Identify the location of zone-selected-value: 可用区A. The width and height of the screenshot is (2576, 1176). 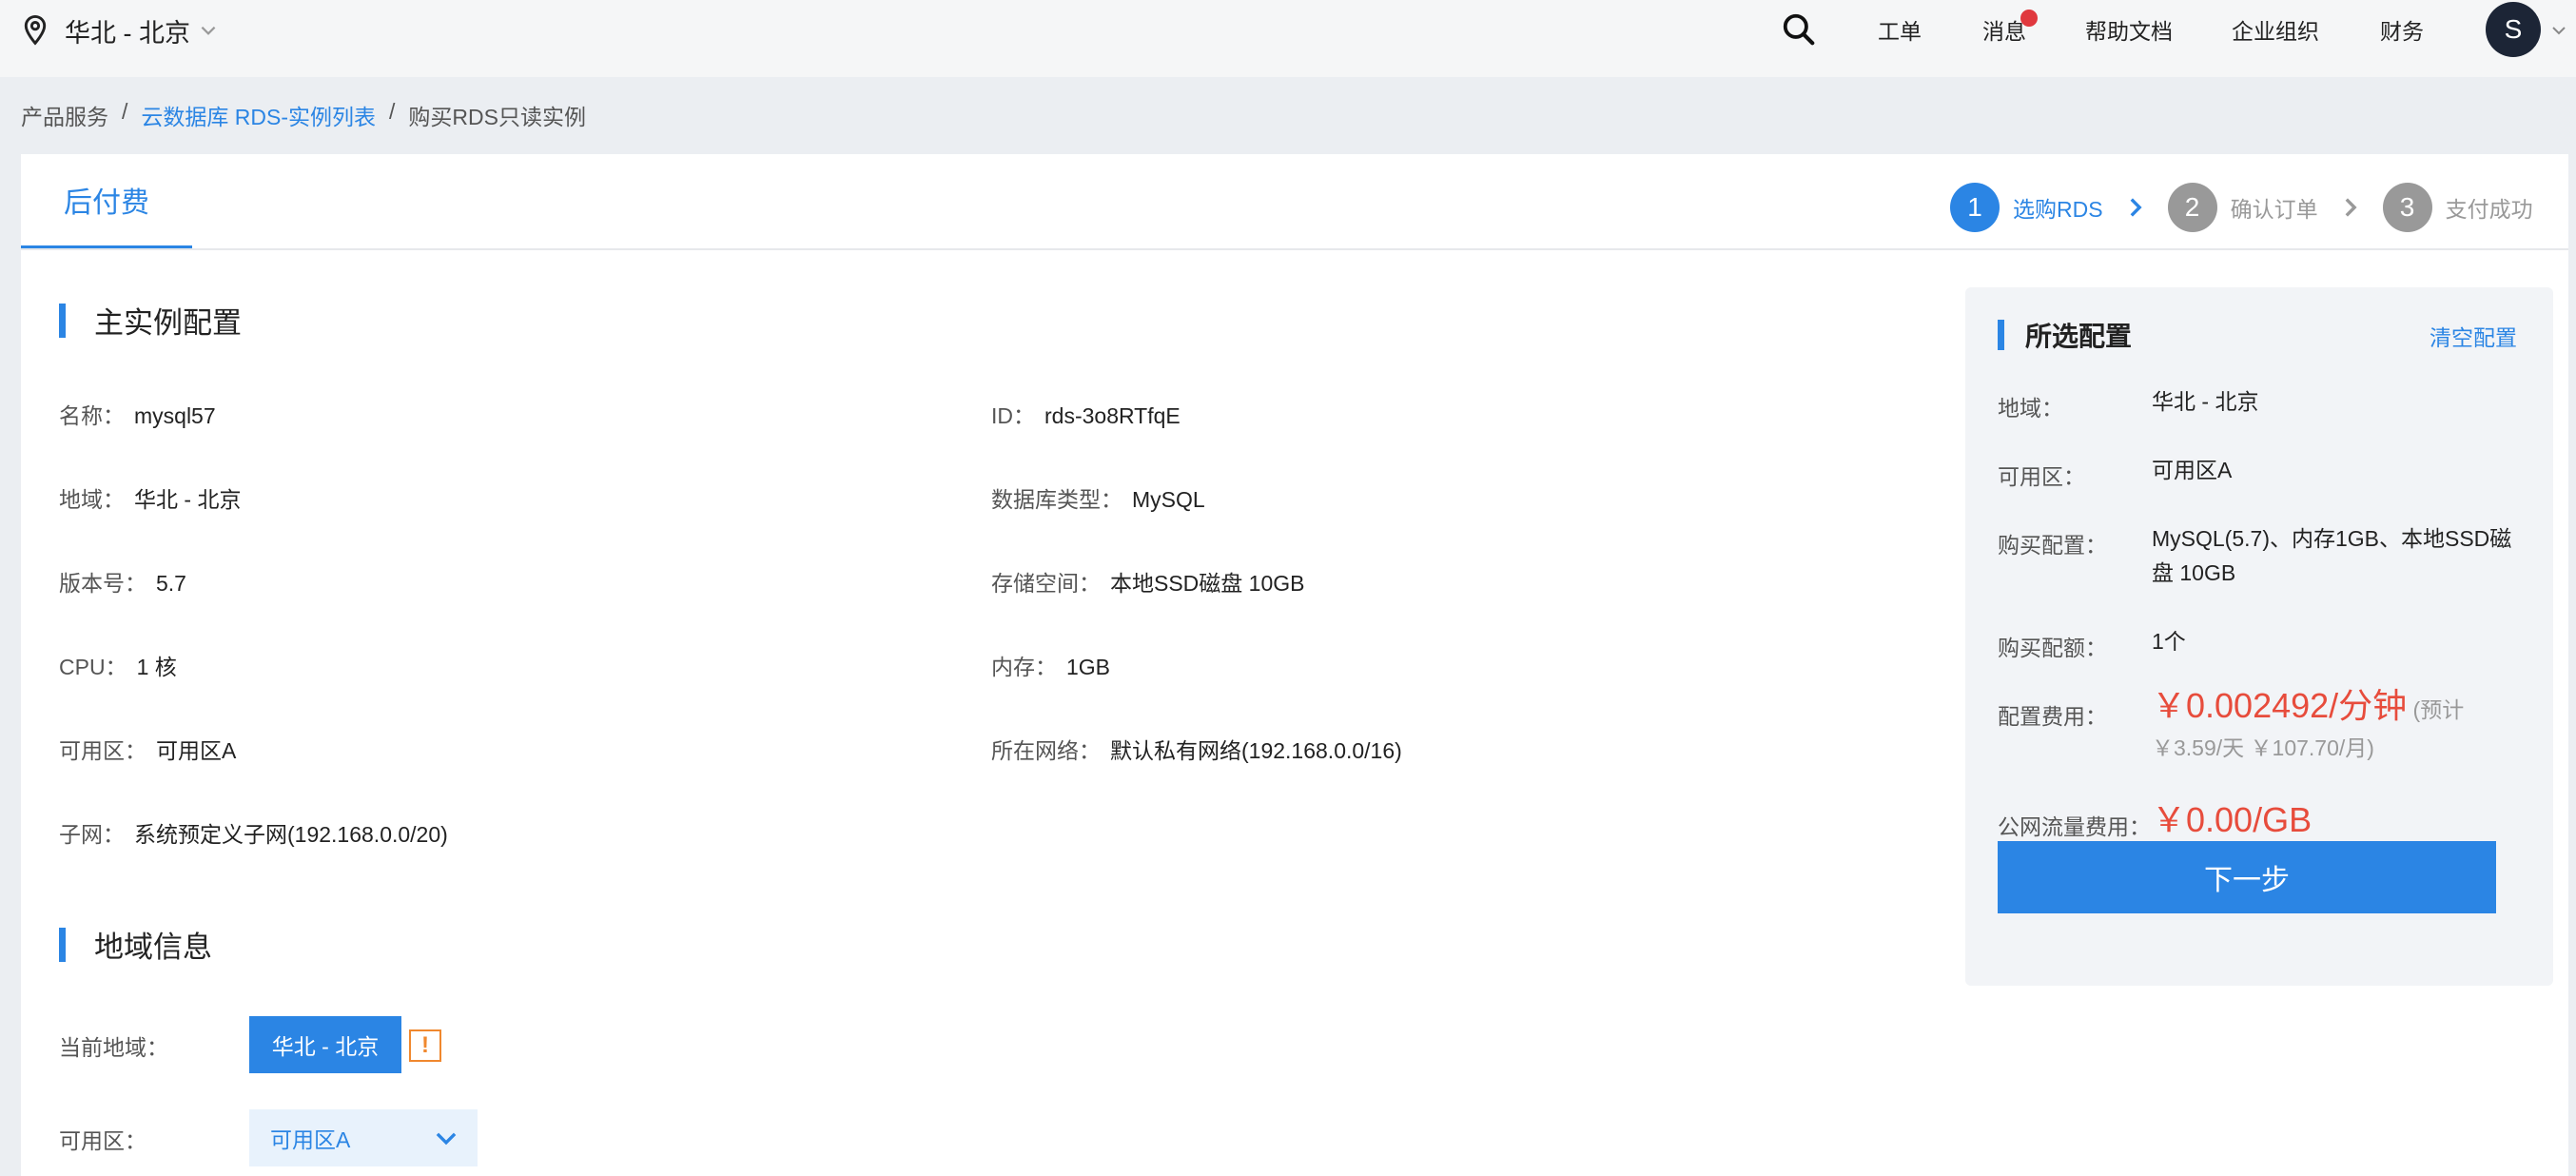
(311, 1139).